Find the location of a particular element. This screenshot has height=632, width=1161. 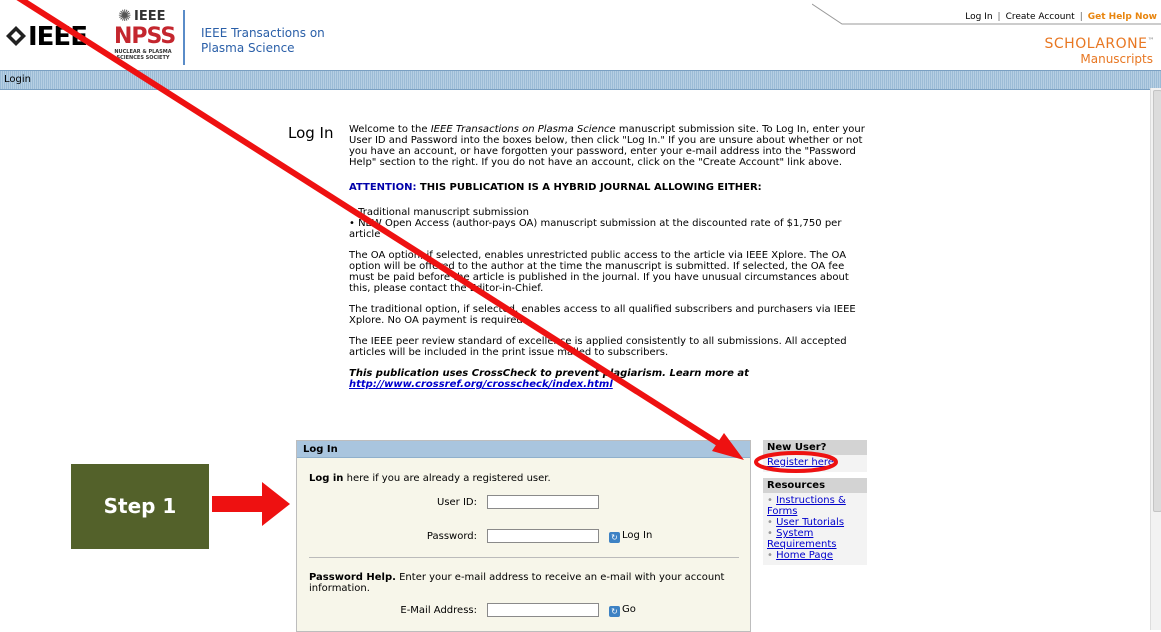

resource-item: • Home Page is located at coordinates (800, 555).